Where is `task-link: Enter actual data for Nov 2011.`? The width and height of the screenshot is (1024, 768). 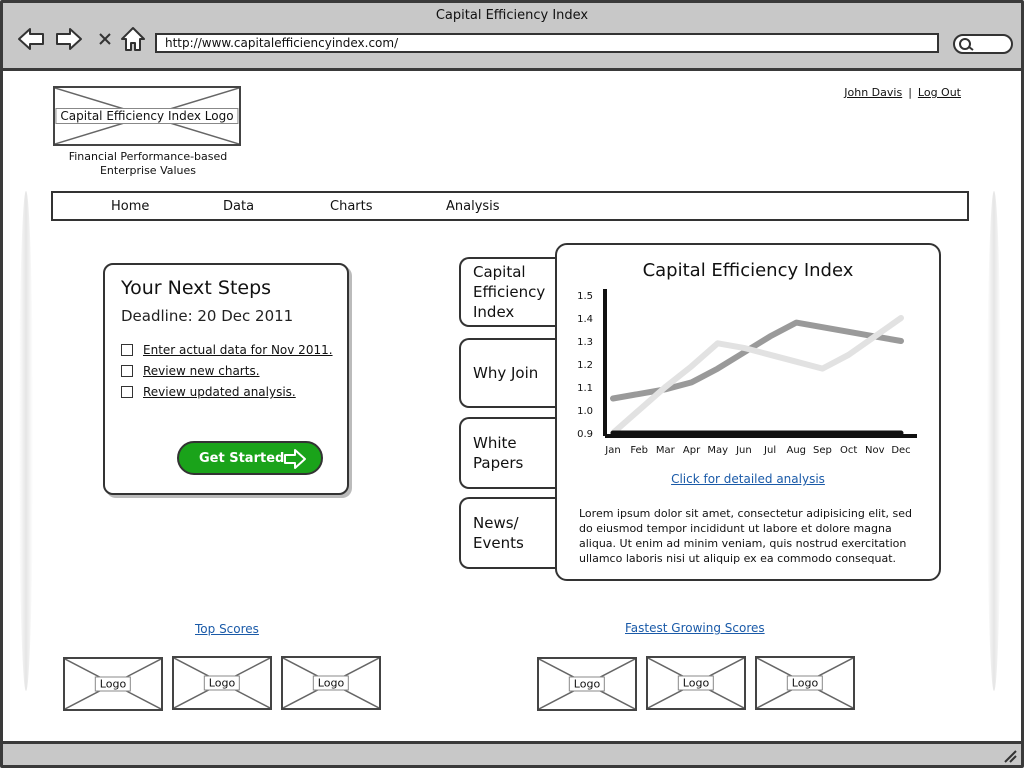
task-link: Enter actual data for Nov 2011. is located at coordinates (238, 350).